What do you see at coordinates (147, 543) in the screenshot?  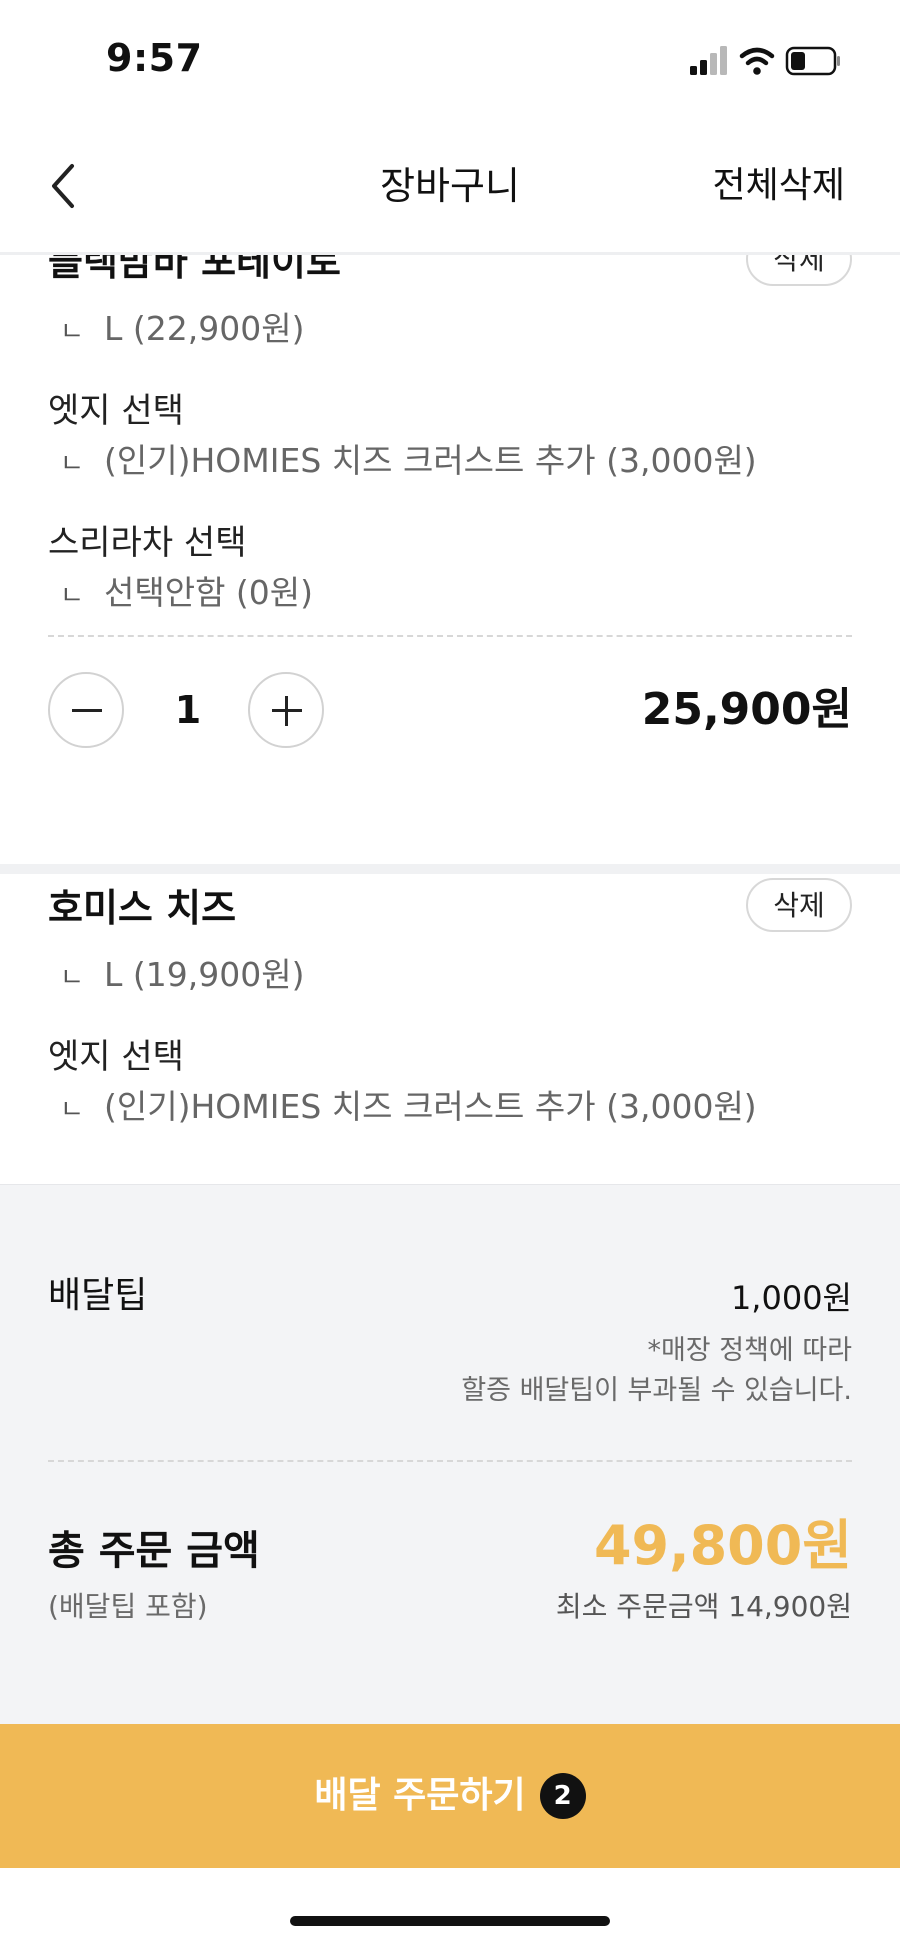 I see `option-group-title: 스리라차 선택` at bounding box center [147, 543].